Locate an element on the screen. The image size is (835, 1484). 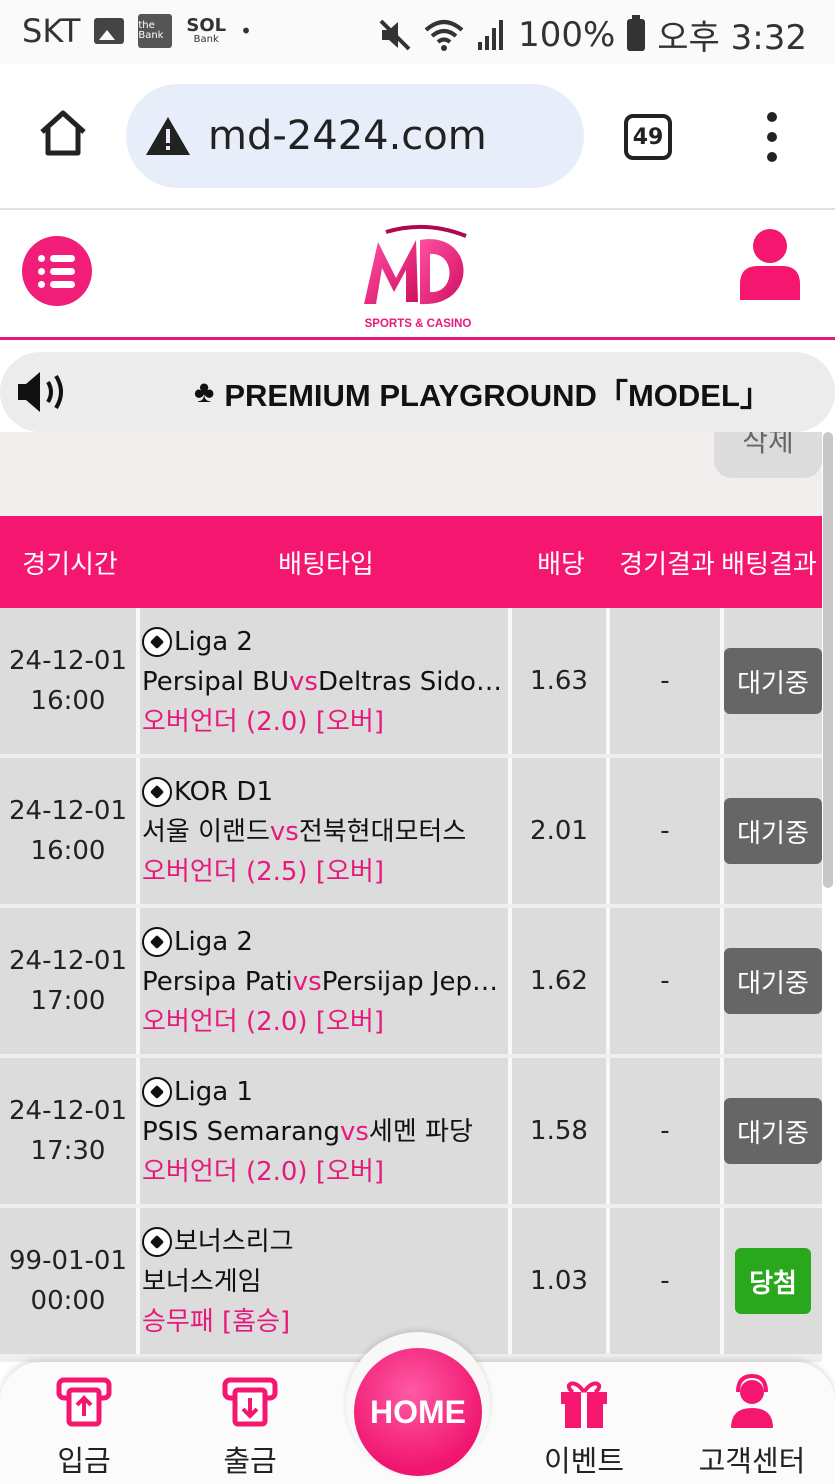
gallery-notification-icon is located at coordinates (109, 31).